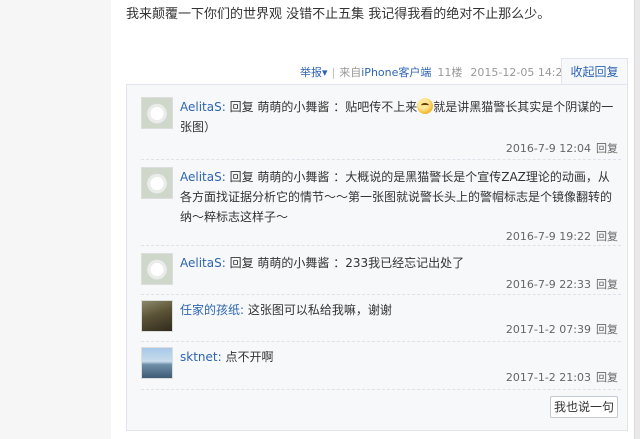  I want to click on post-content: 我来颠覆一下你们的世界观 没错不止五集 我记得我看的绝对不止那么少。, so click(338, 14).